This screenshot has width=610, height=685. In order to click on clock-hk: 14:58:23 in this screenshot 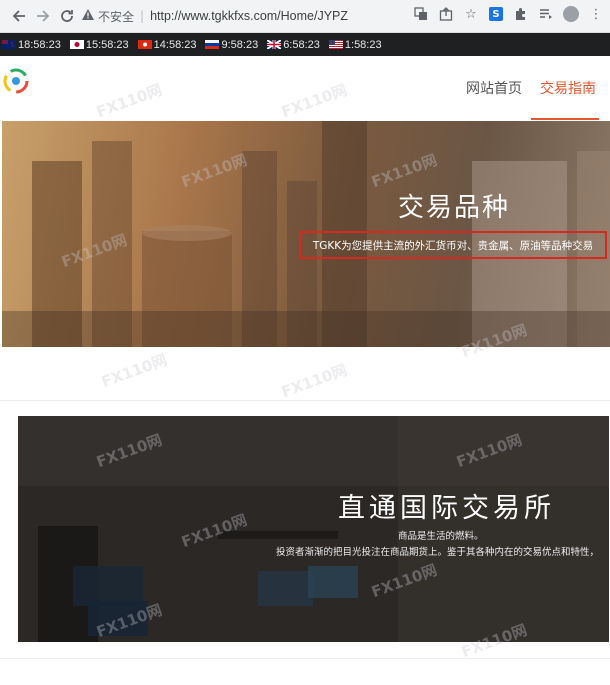, I will do `click(167, 44)`.